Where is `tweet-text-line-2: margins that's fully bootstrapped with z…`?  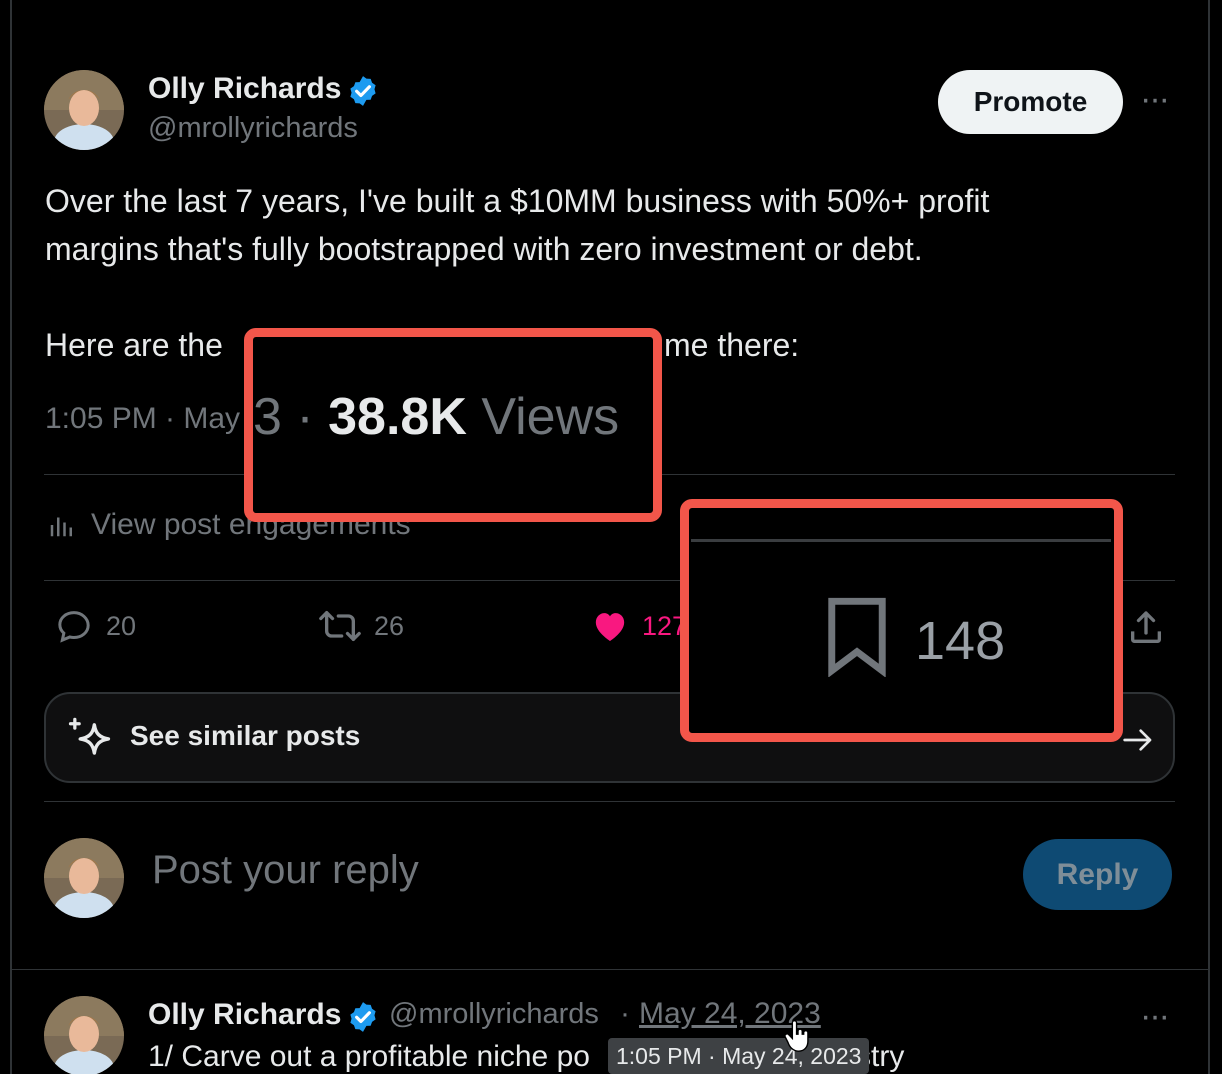 tweet-text-line-2: margins that's fully bootstrapped with z… is located at coordinates (484, 249).